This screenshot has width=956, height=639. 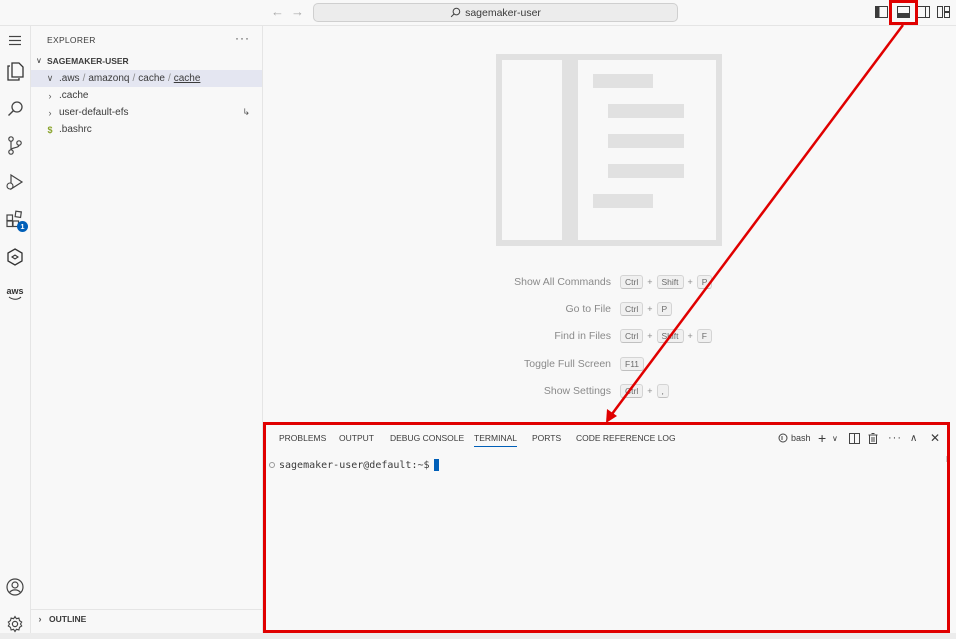 I want to click on settings-gear-icon, so click(x=15, y=624).